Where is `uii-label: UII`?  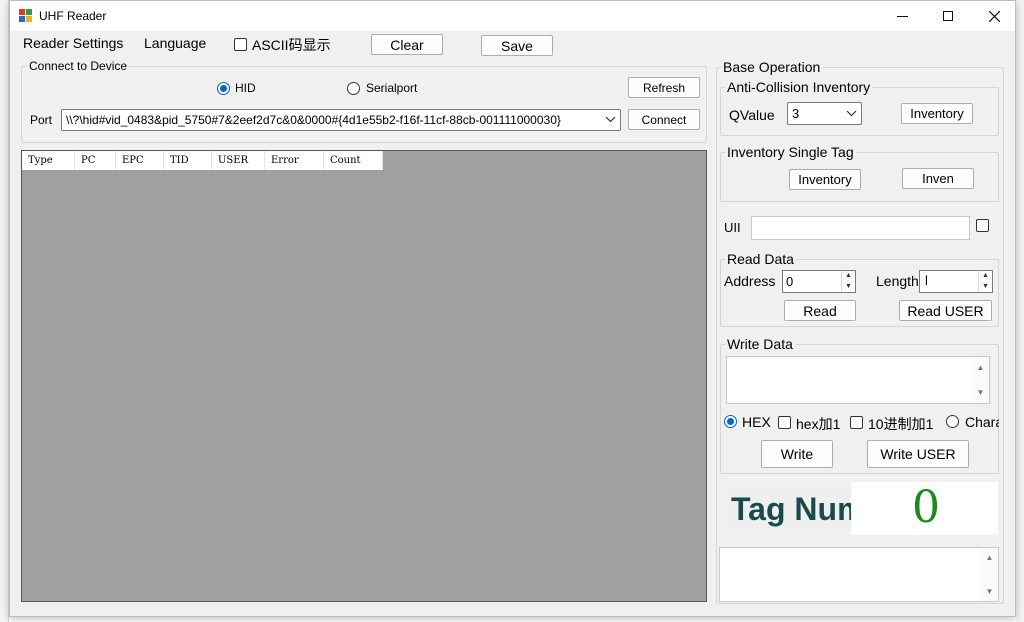 uii-label: UII is located at coordinates (732, 227).